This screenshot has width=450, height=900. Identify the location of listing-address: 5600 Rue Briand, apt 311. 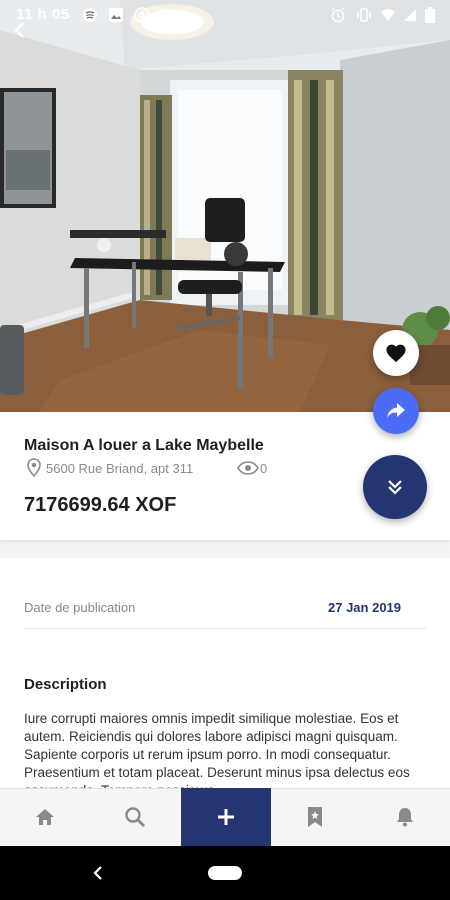
(120, 468).